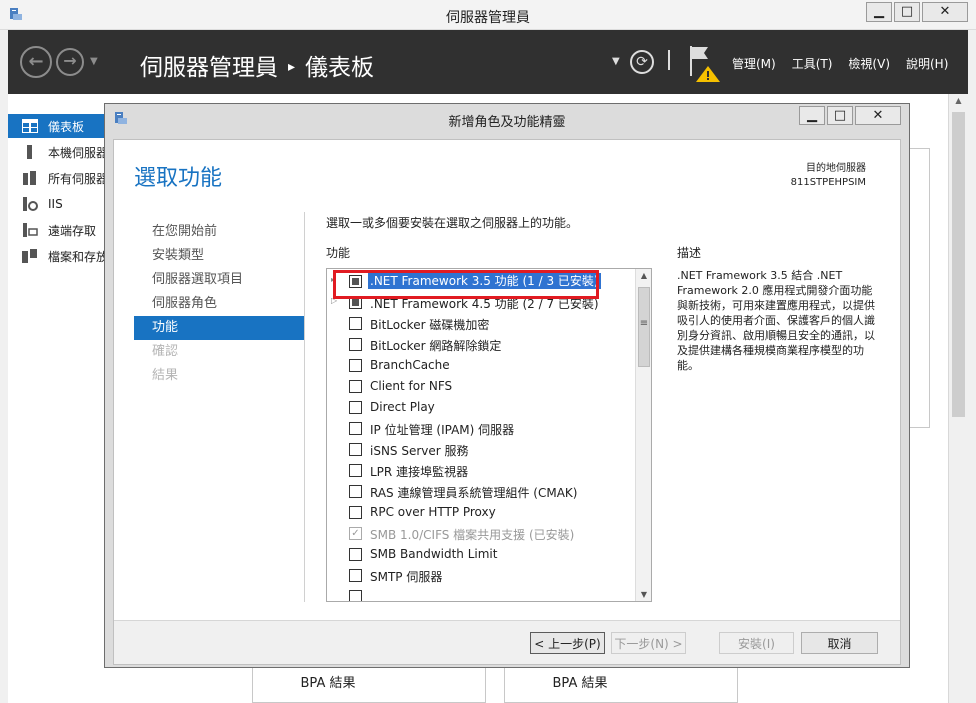 The height and width of the screenshot is (703, 976). What do you see at coordinates (643, 435) in the screenshot?
I see `features-scrollbar: ▲ ≡ ▼` at bounding box center [643, 435].